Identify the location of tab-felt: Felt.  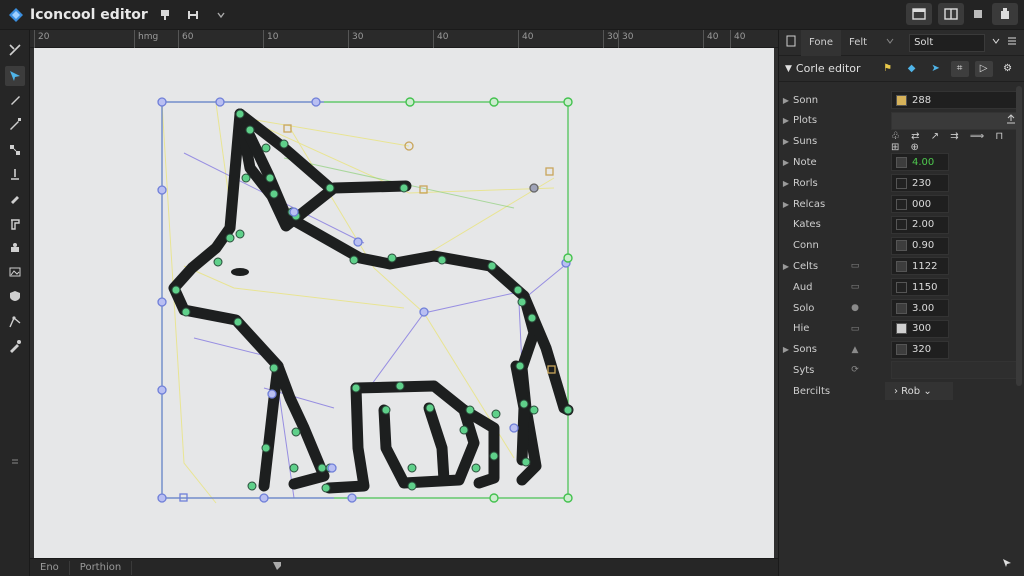
(858, 43).